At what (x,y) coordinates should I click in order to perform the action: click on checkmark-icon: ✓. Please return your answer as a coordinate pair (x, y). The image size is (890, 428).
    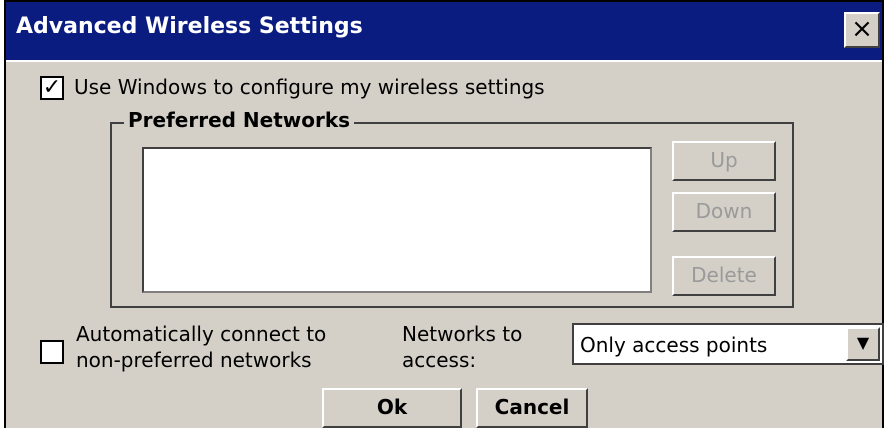
    Looking at the image, I should click on (52, 87).